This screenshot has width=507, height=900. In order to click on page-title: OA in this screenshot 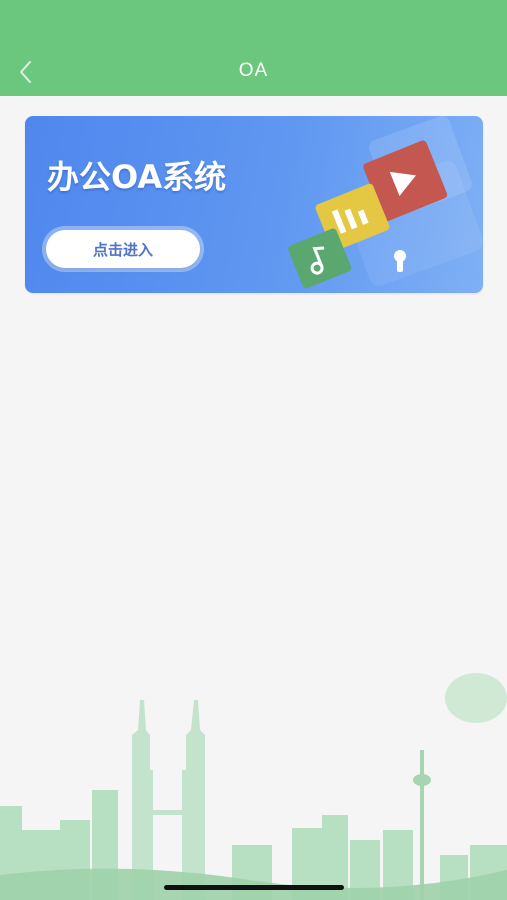, I will do `click(253, 70)`.